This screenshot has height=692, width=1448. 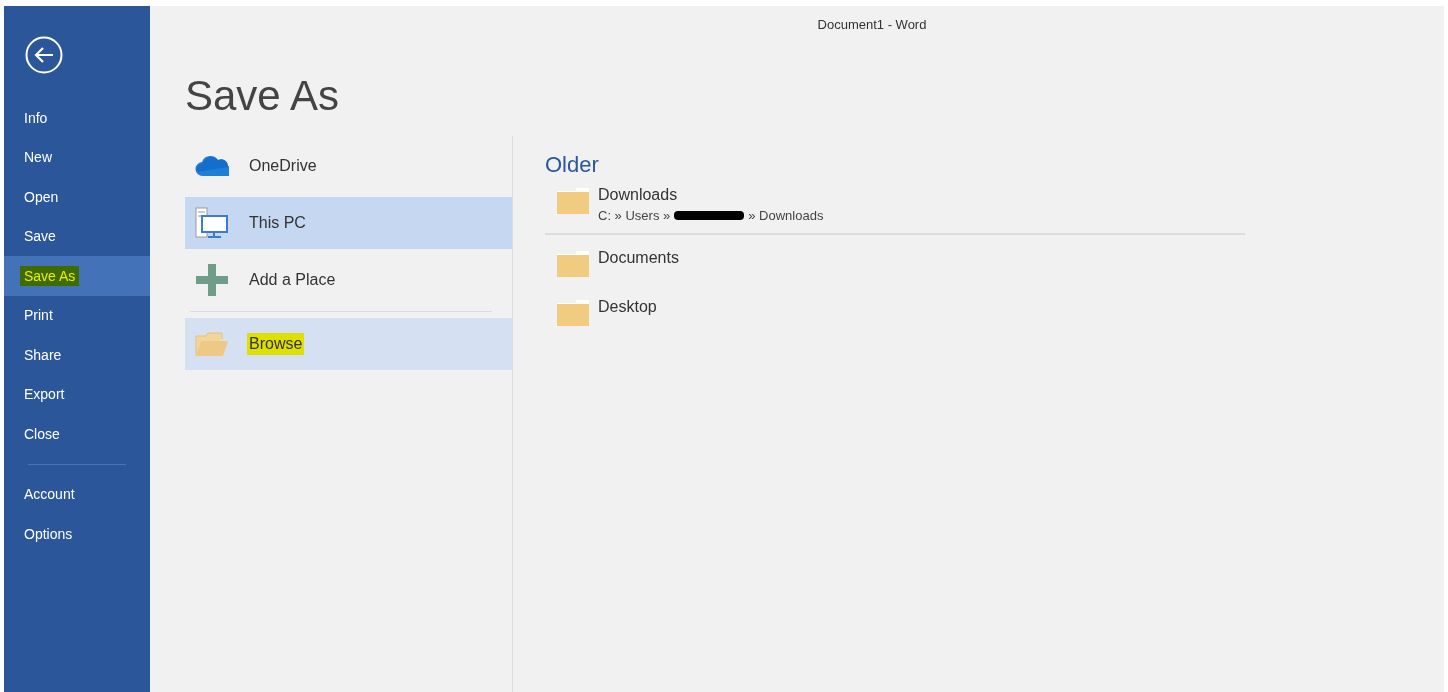 I want to click on plus-icon, so click(x=212, y=280).